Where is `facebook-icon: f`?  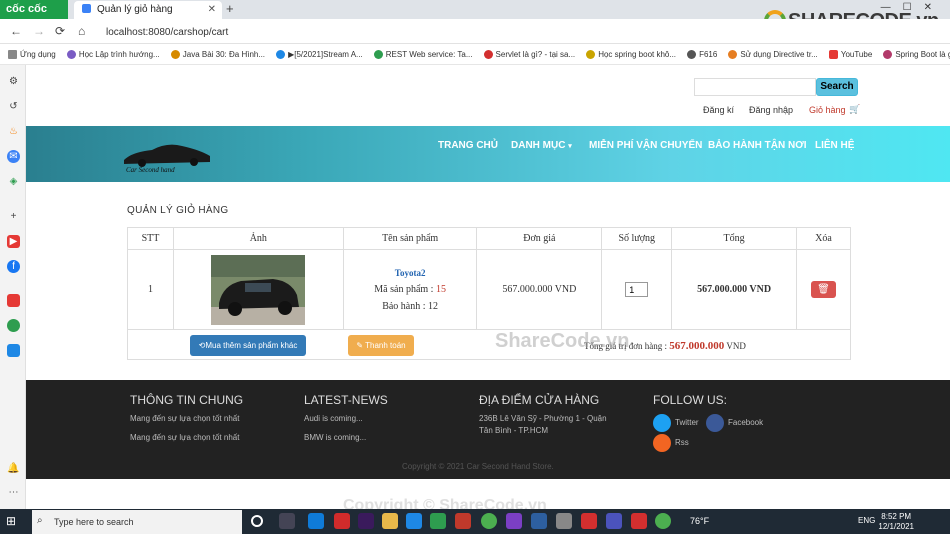
facebook-icon: f is located at coordinates (13, 266).